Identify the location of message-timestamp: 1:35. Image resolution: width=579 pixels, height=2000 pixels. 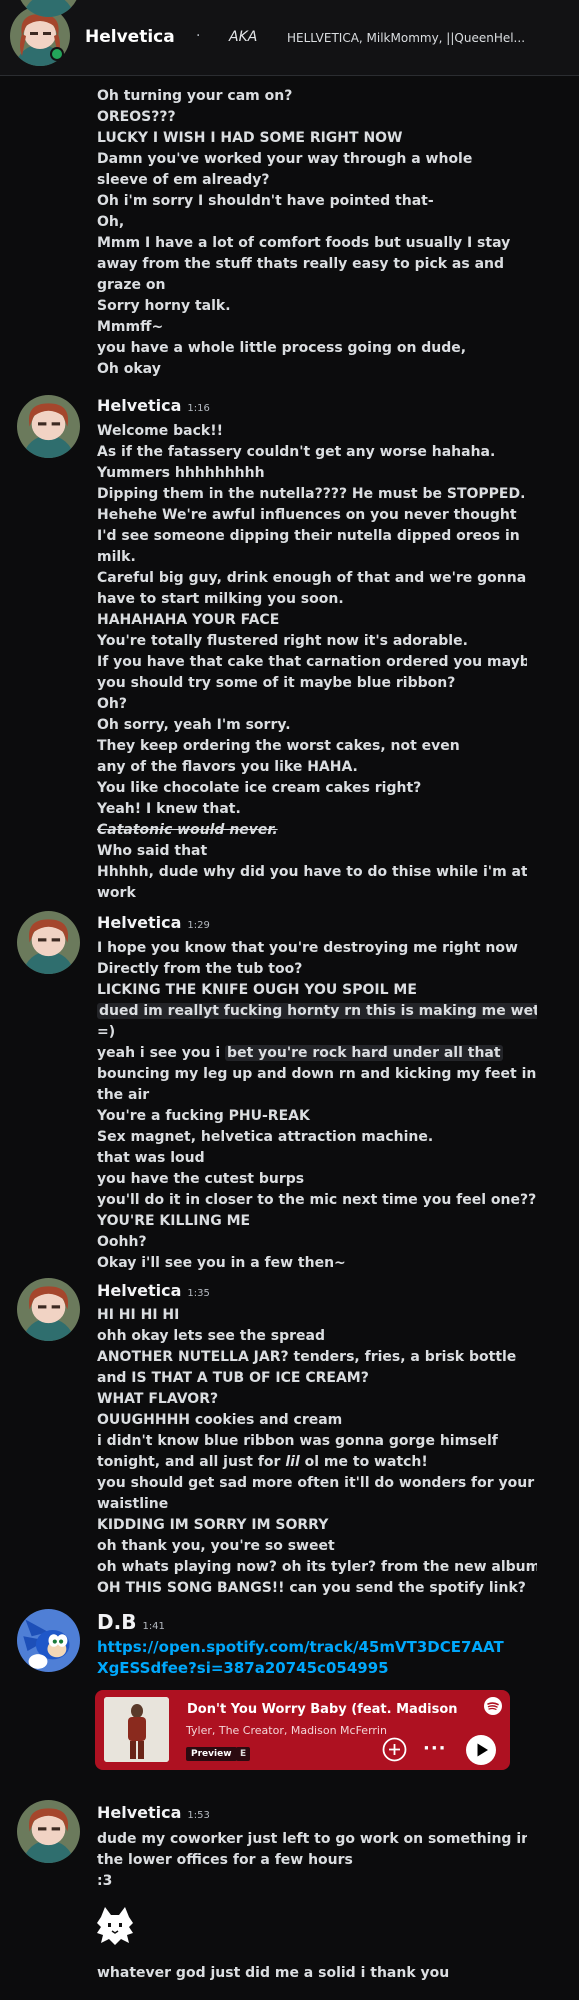
(198, 1293).